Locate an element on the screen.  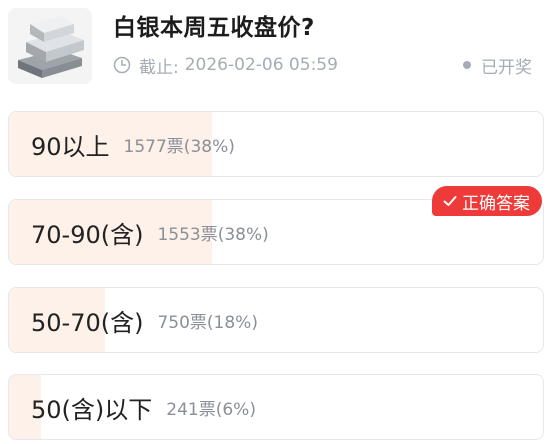
poll-option: 90以上 1577票(38%) is located at coordinates (276, 144).